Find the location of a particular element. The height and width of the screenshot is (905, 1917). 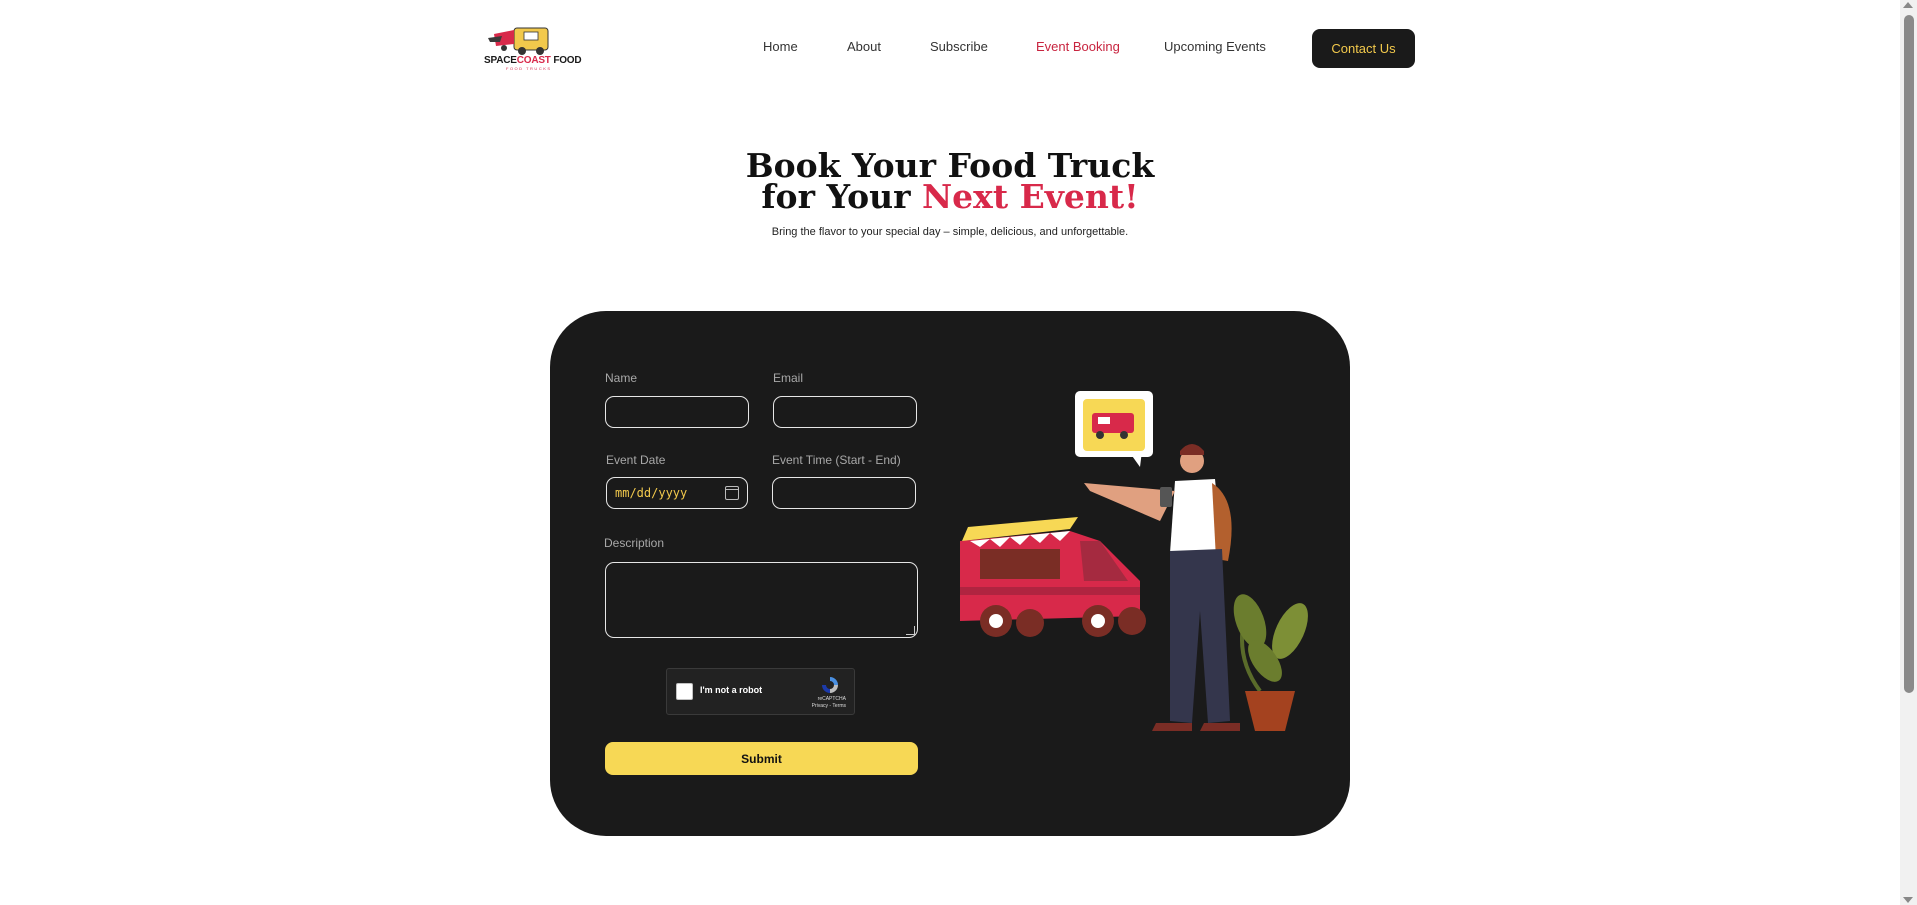

recaptcha-brand: reCAPTCHA Privacy - Terms is located at coordinates (828, 703).